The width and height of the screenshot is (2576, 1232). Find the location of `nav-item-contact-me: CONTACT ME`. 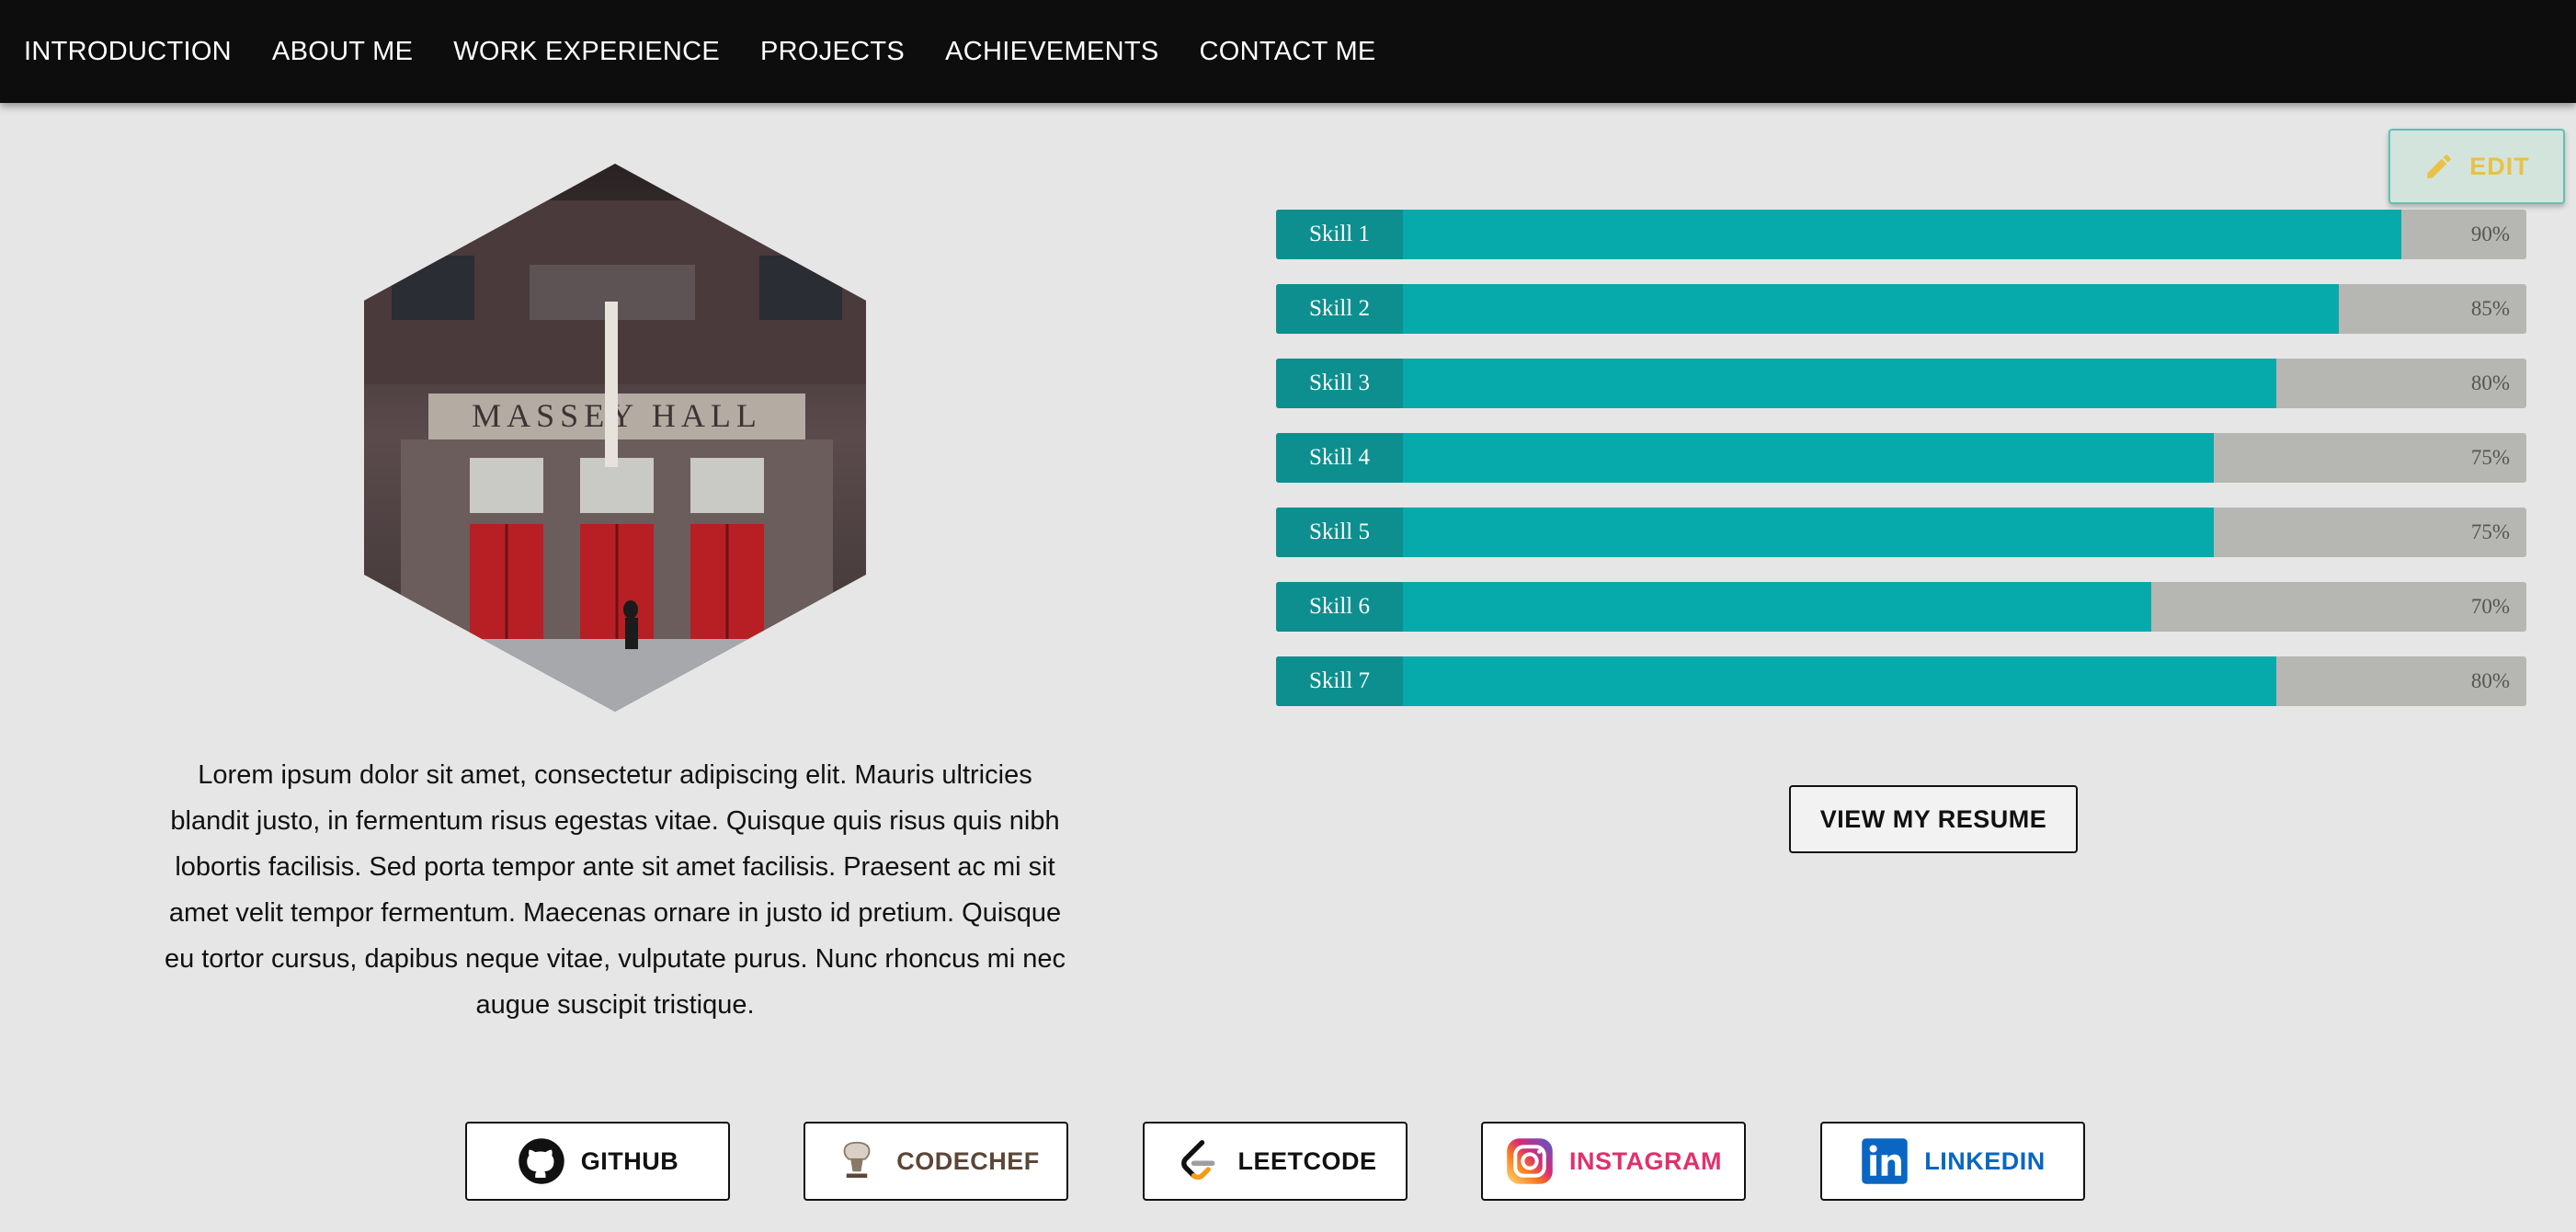

nav-item-contact-me: CONTACT ME is located at coordinates (1288, 52).